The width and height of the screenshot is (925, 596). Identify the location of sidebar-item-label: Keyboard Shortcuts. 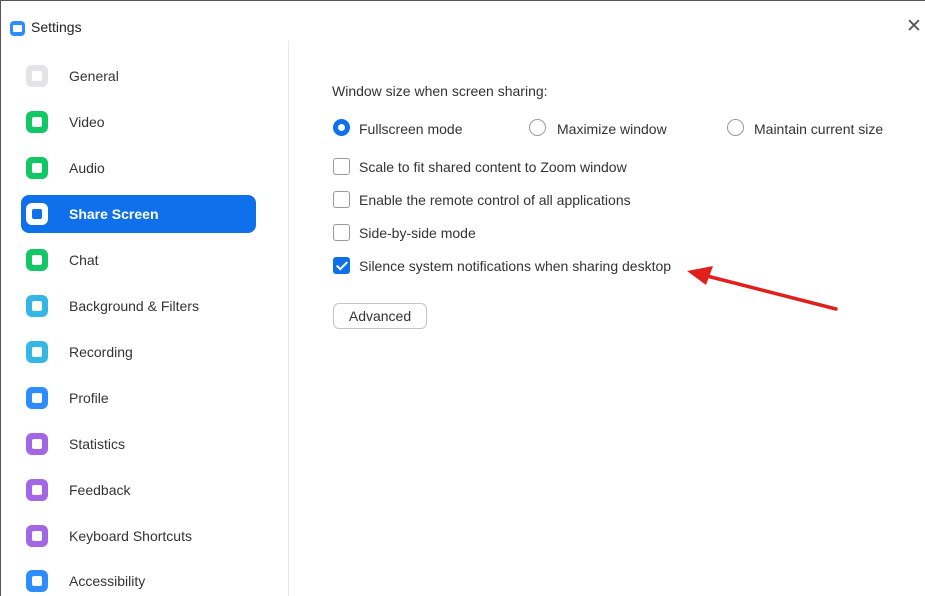
(130, 536).